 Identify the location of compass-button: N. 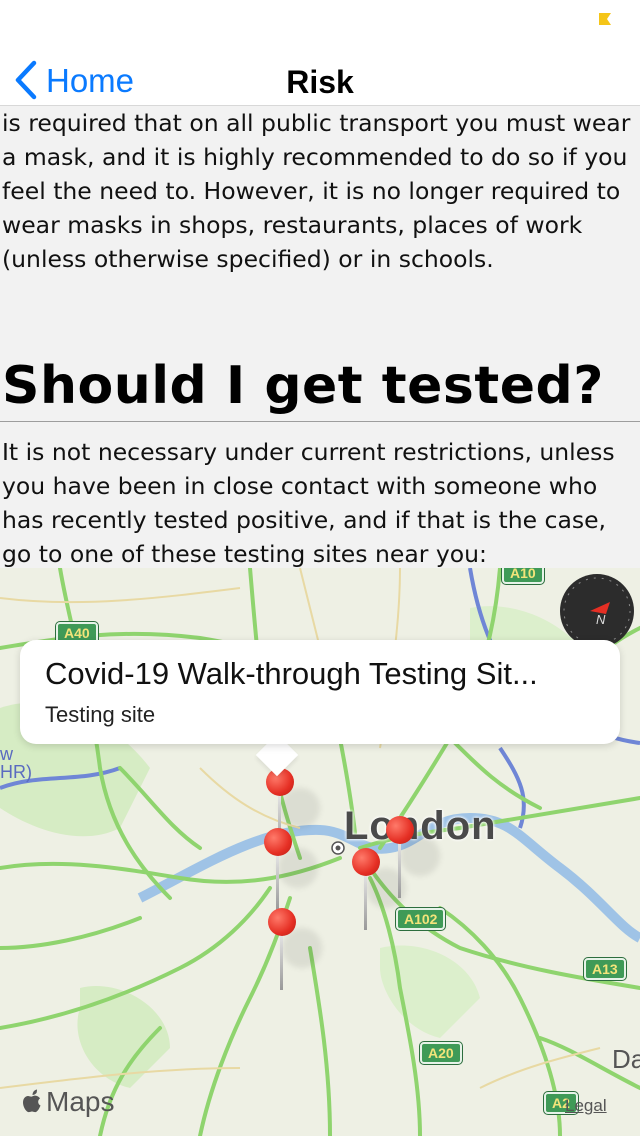
(597, 611).